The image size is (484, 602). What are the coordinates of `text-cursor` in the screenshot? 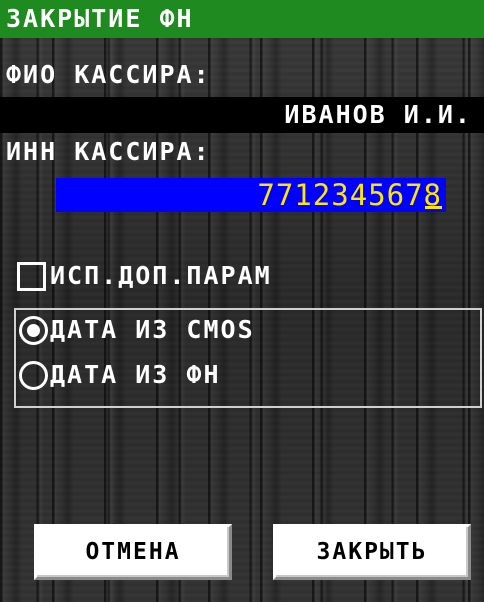 It's located at (433, 207).